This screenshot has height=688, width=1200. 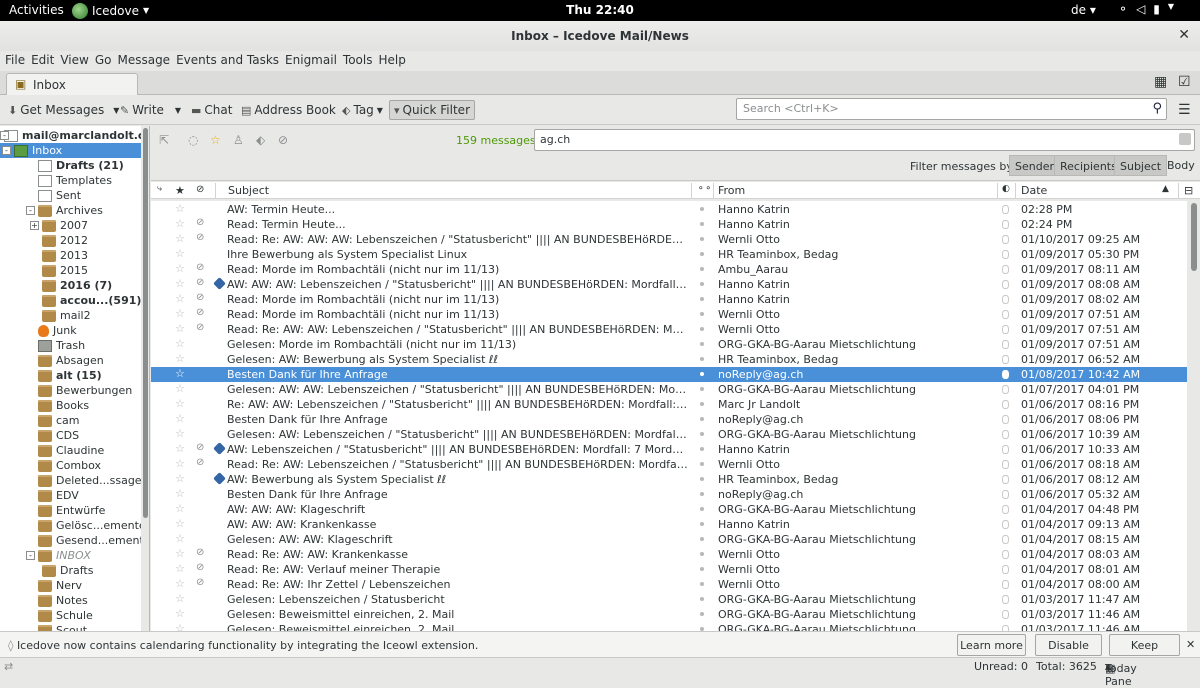 What do you see at coordinates (180, 190) in the screenshot?
I see `star-column-icon: ★` at bounding box center [180, 190].